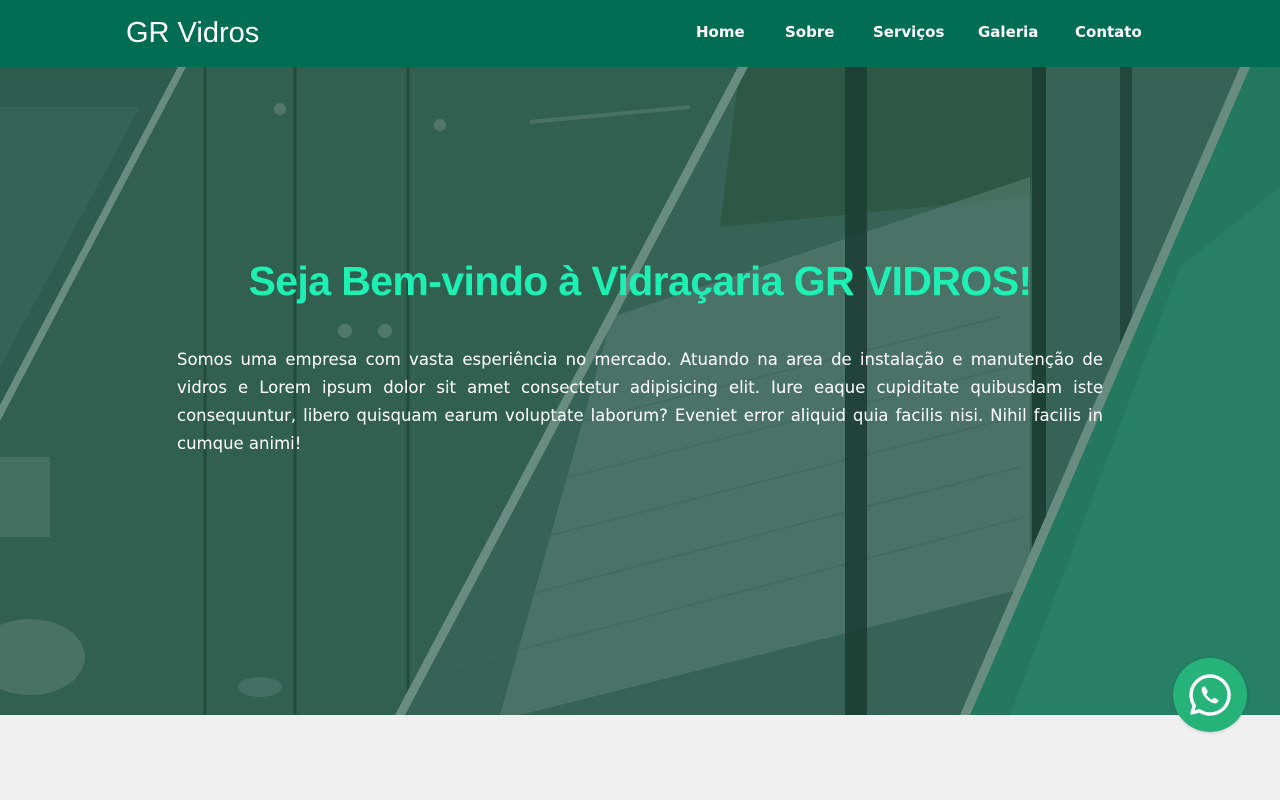  Describe the element at coordinates (809, 32) in the screenshot. I see `nav-sobre: Sobre` at that location.